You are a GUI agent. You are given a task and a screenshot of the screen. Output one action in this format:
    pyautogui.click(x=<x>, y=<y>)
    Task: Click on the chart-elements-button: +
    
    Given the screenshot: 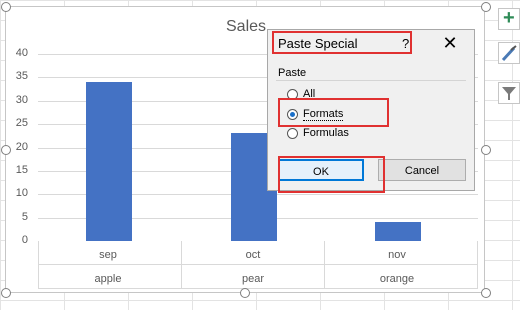 What is the action you would take?
    pyautogui.click(x=509, y=18)
    